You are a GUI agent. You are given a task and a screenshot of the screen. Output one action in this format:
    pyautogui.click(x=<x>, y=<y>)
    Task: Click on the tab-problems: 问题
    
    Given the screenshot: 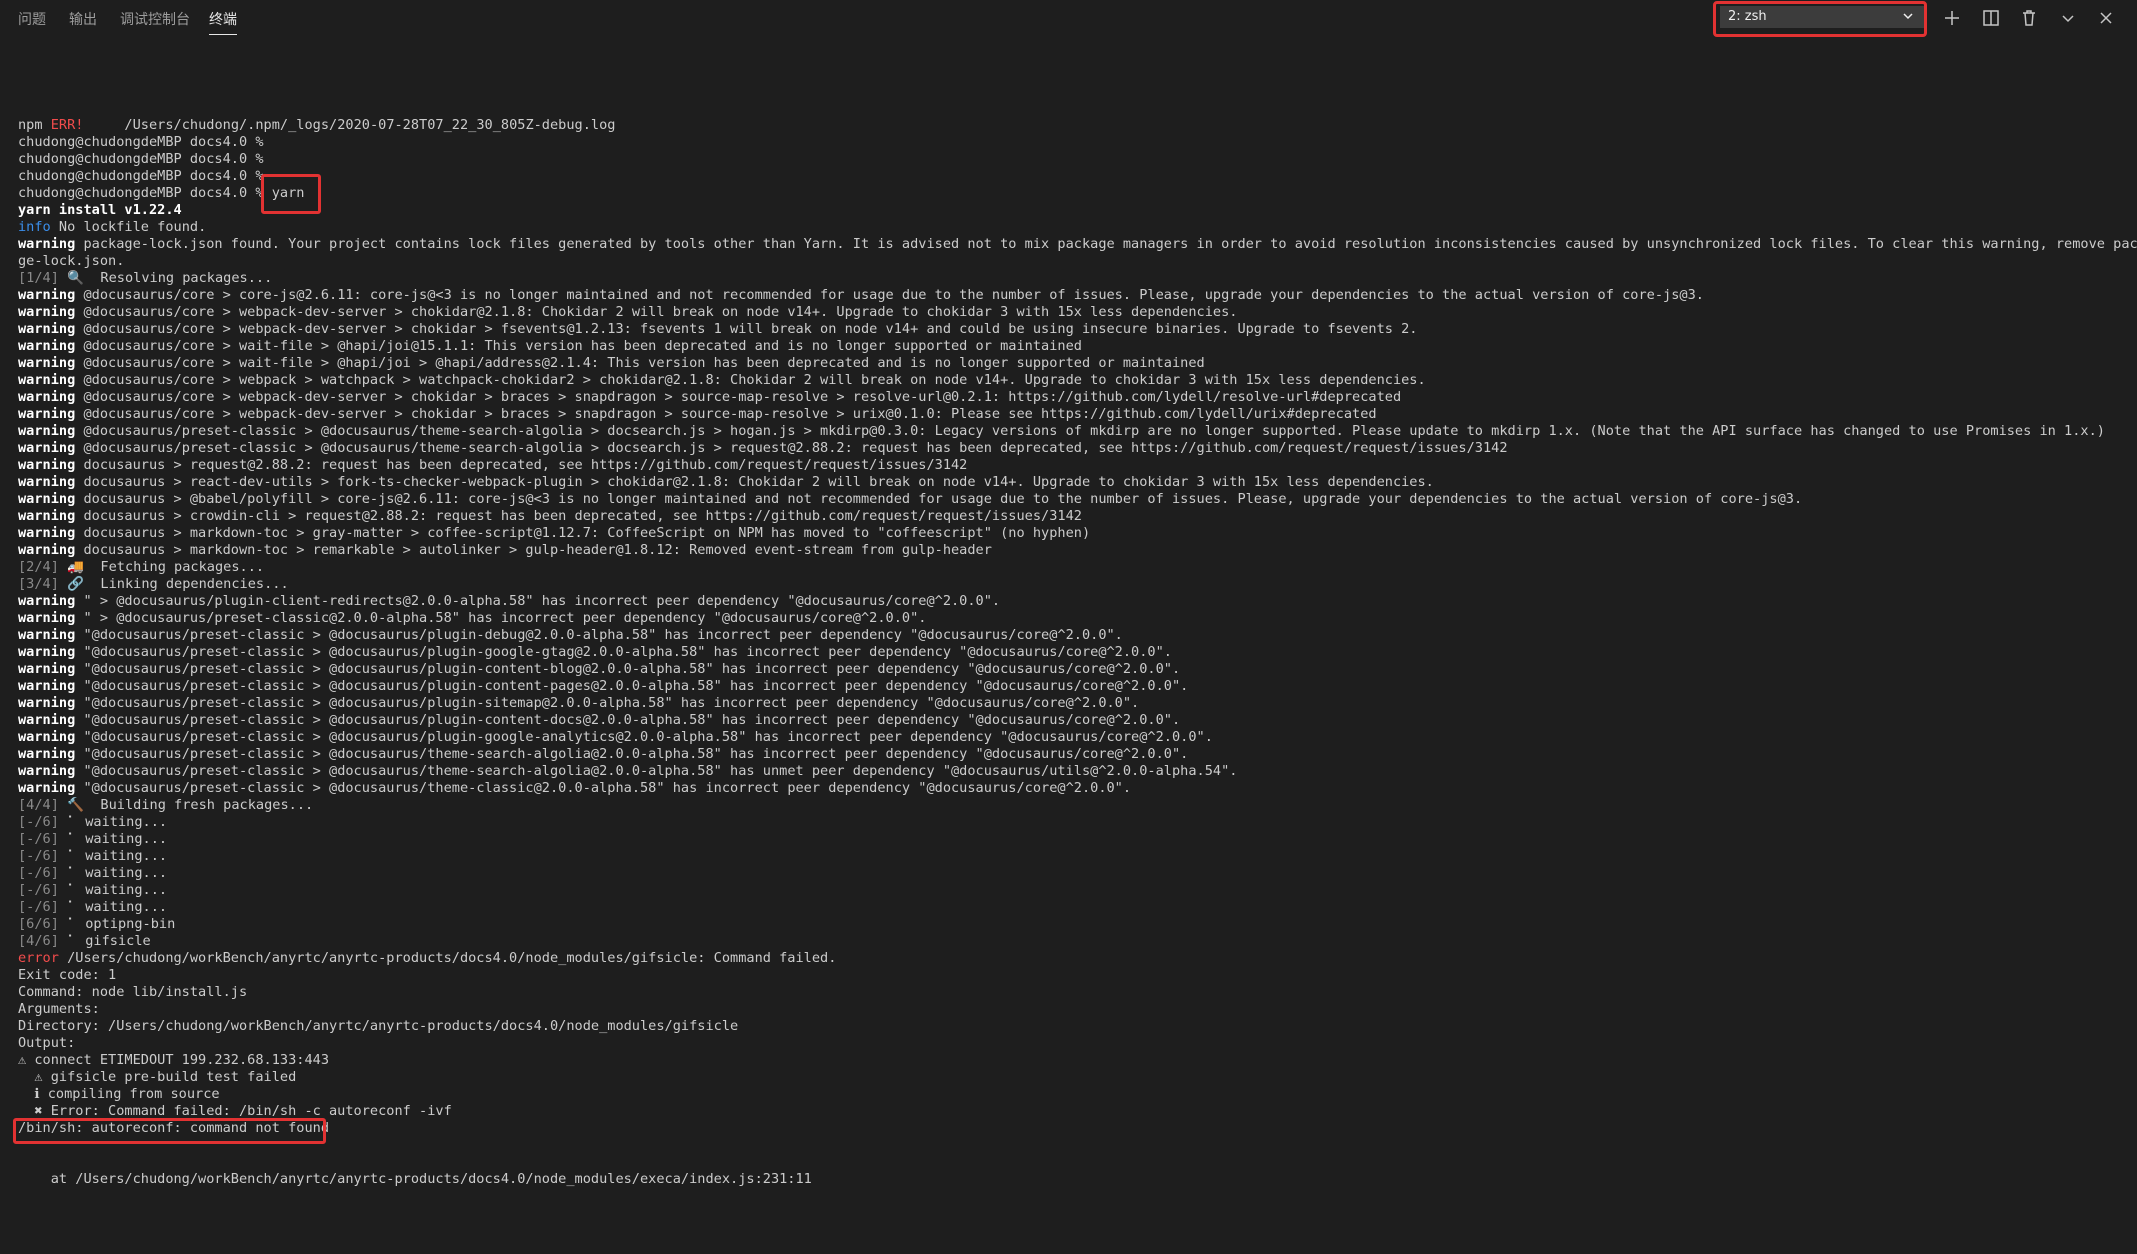 What is the action you would take?
    pyautogui.click(x=32, y=21)
    